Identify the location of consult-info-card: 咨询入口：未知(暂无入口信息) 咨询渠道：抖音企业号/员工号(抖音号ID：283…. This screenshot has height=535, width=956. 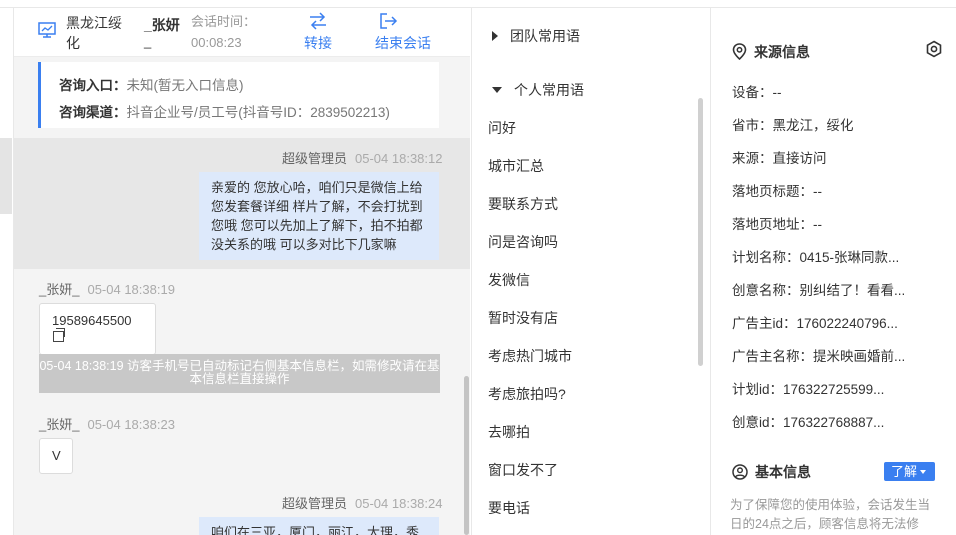
(238, 95).